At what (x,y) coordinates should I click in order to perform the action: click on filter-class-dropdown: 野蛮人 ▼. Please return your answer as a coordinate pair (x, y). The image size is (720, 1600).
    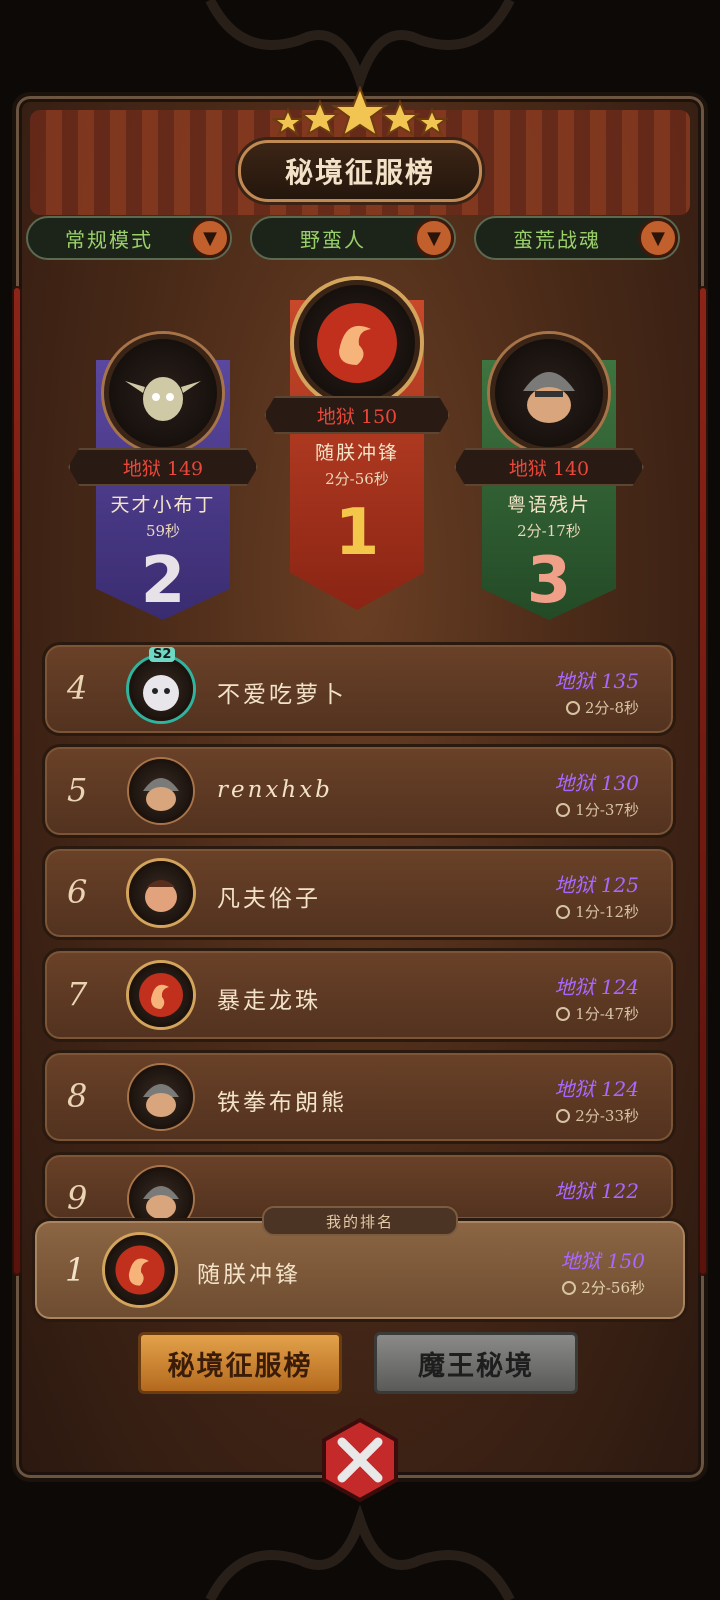
    Looking at the image, I should click on (353, 238).